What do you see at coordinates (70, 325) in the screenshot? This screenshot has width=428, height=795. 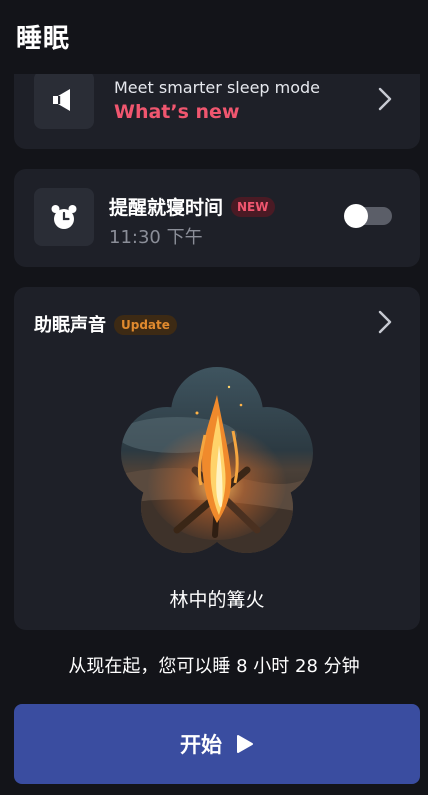 I see `sound-title-text: 助眠声音` at bounding box center [70, 325].